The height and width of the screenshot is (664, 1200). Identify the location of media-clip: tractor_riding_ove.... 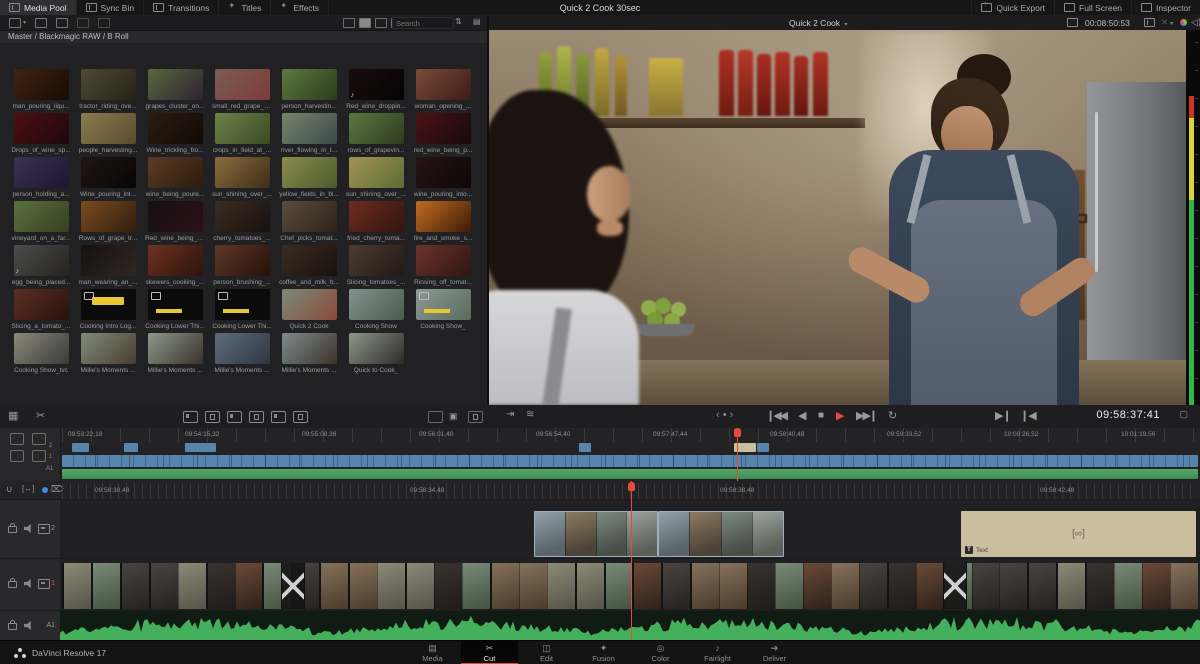
(108, 89).